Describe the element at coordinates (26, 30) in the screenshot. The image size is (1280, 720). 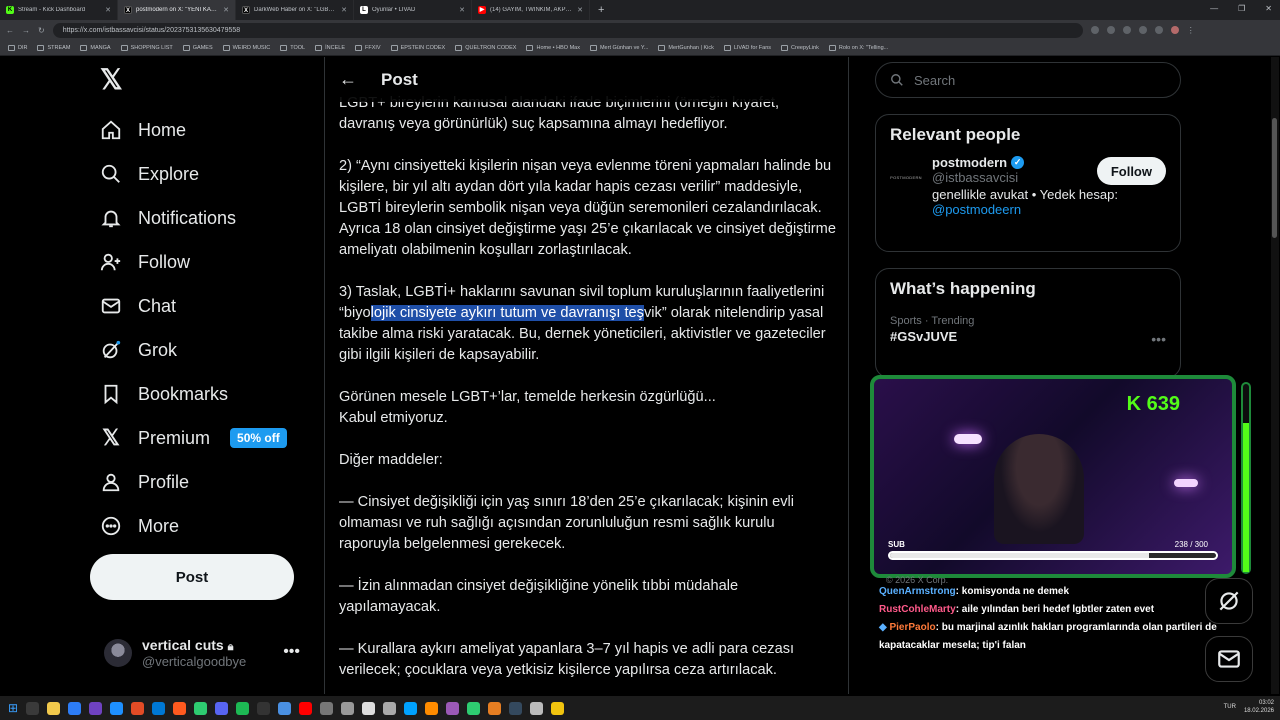
I see `forward-icon: →` at that location.